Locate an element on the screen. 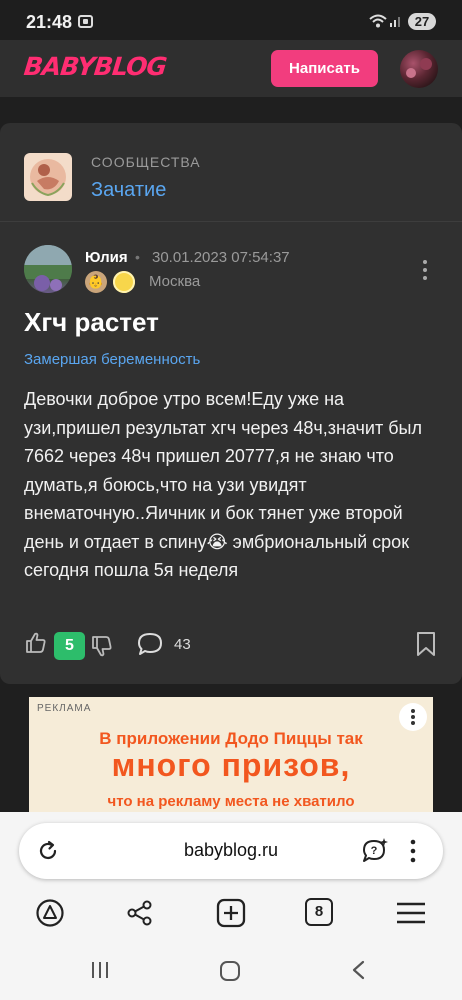 Image resolution: width=462 pixels, height=1000 pixels. write-post-button: Написать is located at coordinates (324, 68).